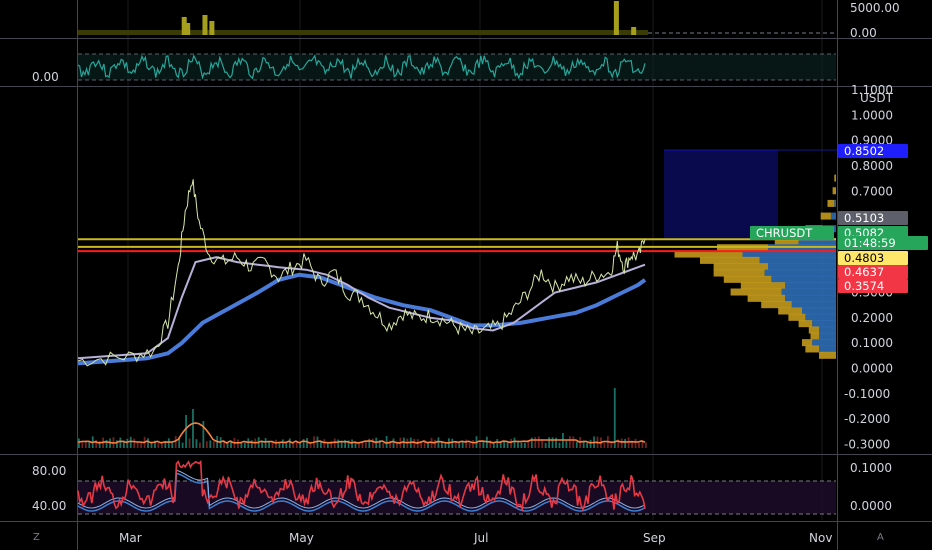 The image size is (932, 550). I want to click on rsi-right-tick-01: 0.1000, so click(871, 468).